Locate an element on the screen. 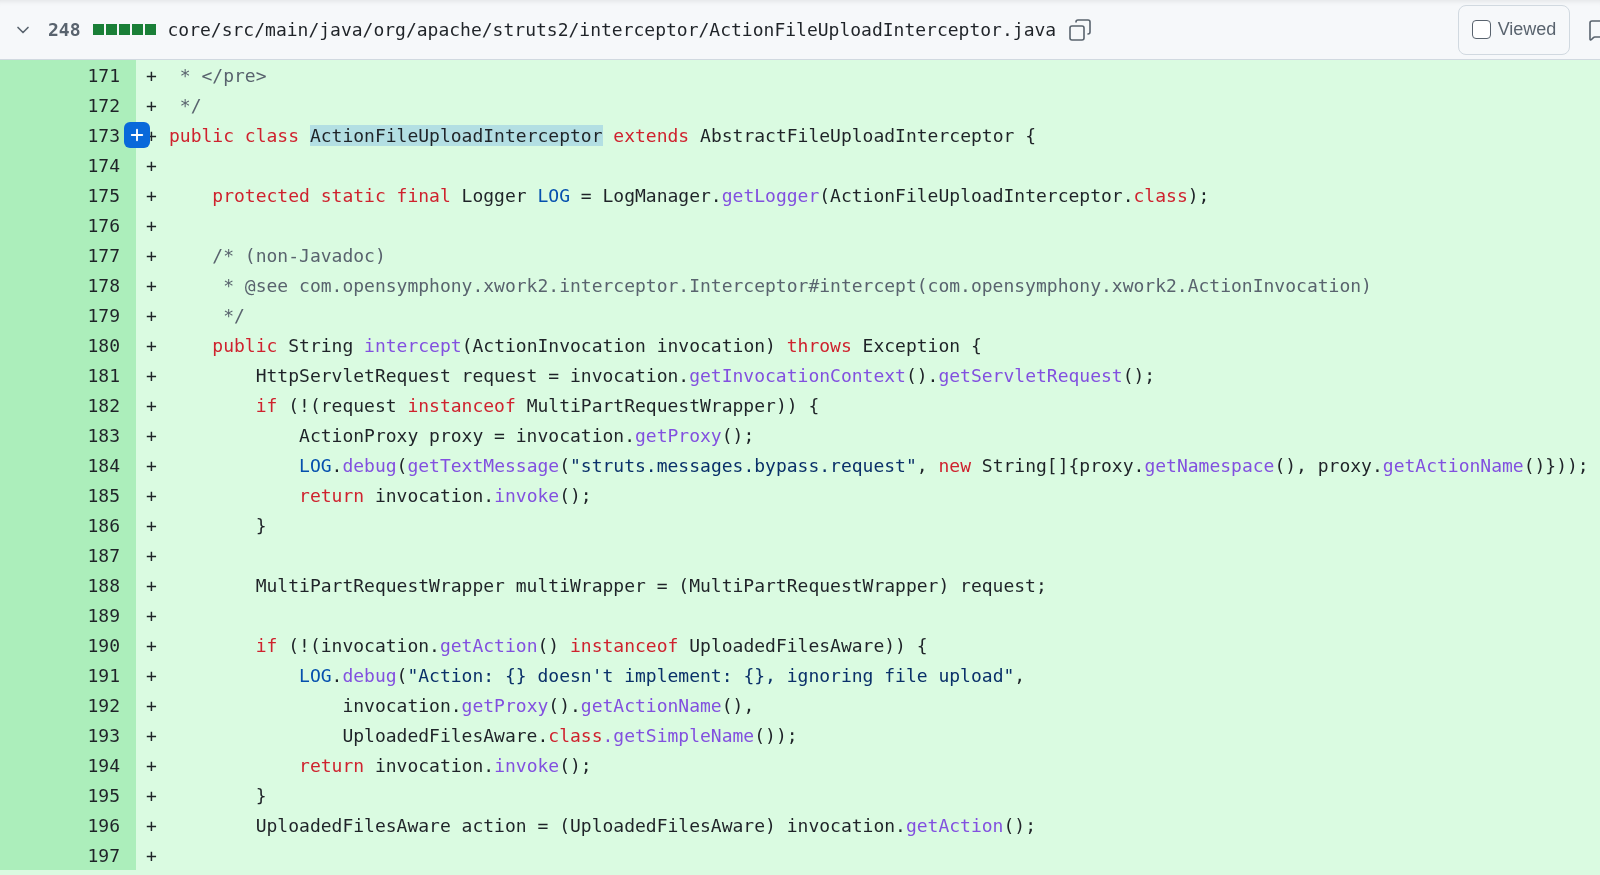 The width and height of the screenshot is (1600, 875). code-line: UploadedFilesAware action = (UploadedFilesAware) invocation.getAction(); is located at coordinates (645, 825).